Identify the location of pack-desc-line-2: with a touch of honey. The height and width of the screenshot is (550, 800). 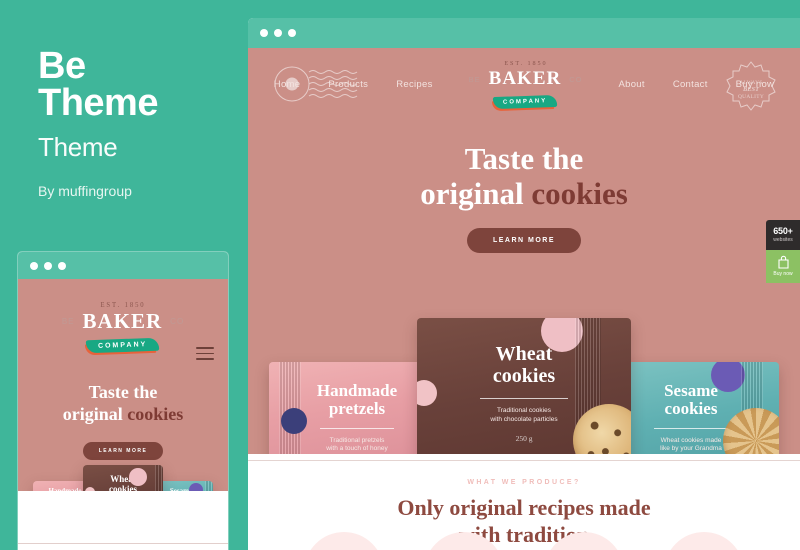
(357, 449).